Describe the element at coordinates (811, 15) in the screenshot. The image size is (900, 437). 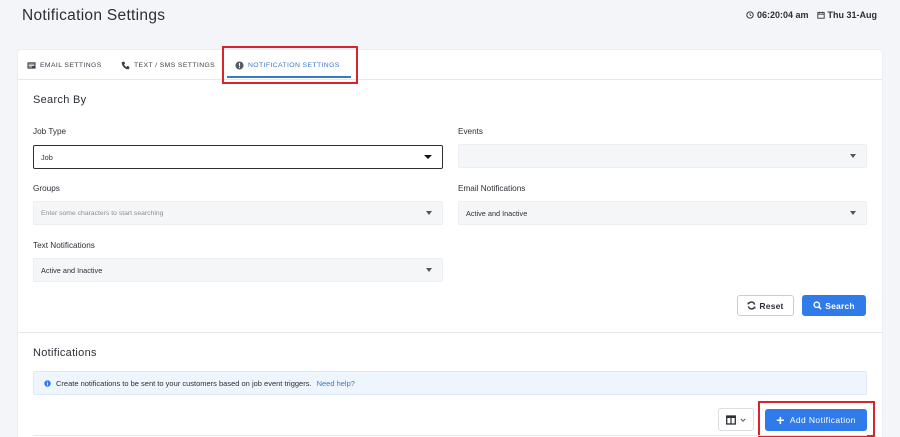
I see `header-meta: 06:20:04 am Thu 31-Aug` at that location.